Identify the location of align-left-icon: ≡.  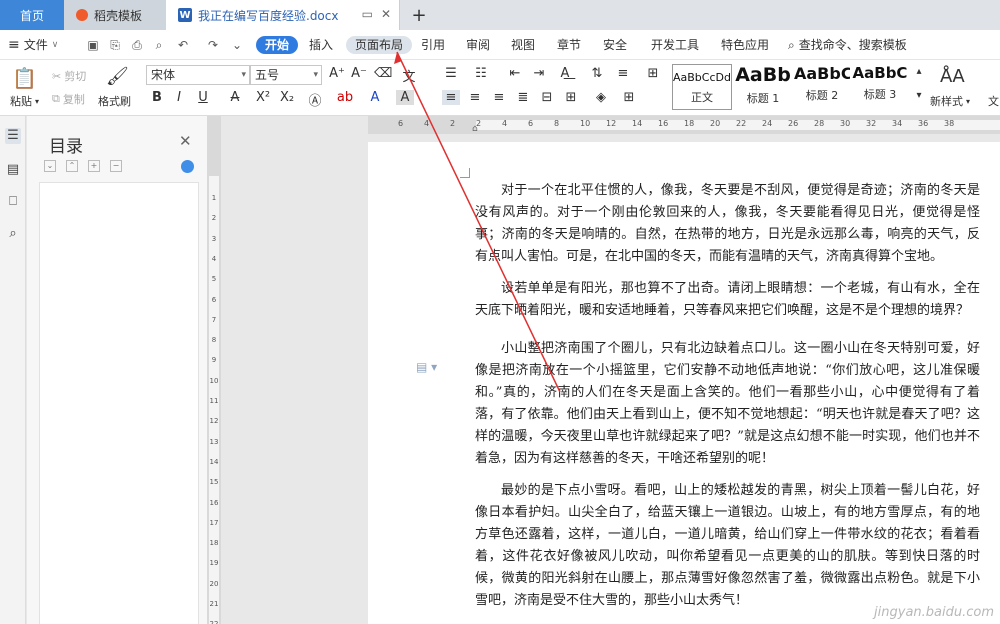
(451, 97).